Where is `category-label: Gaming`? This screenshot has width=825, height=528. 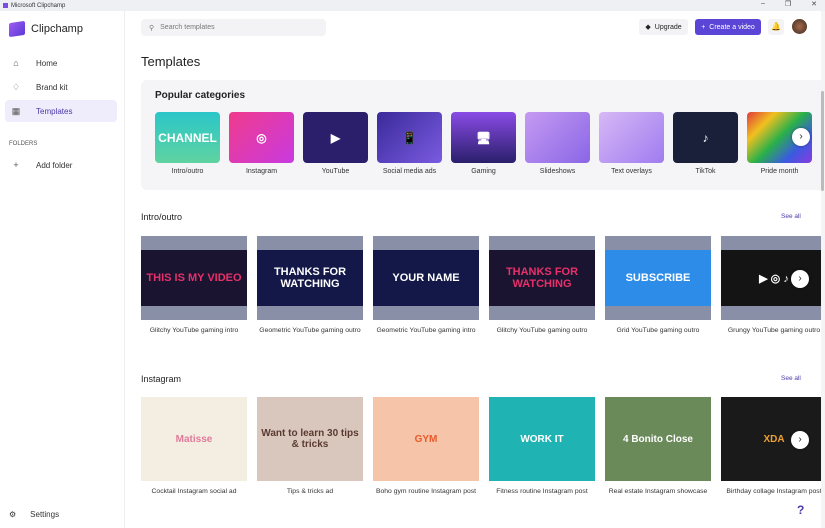
category-label: Gaming is located at coordinates (483, 171).